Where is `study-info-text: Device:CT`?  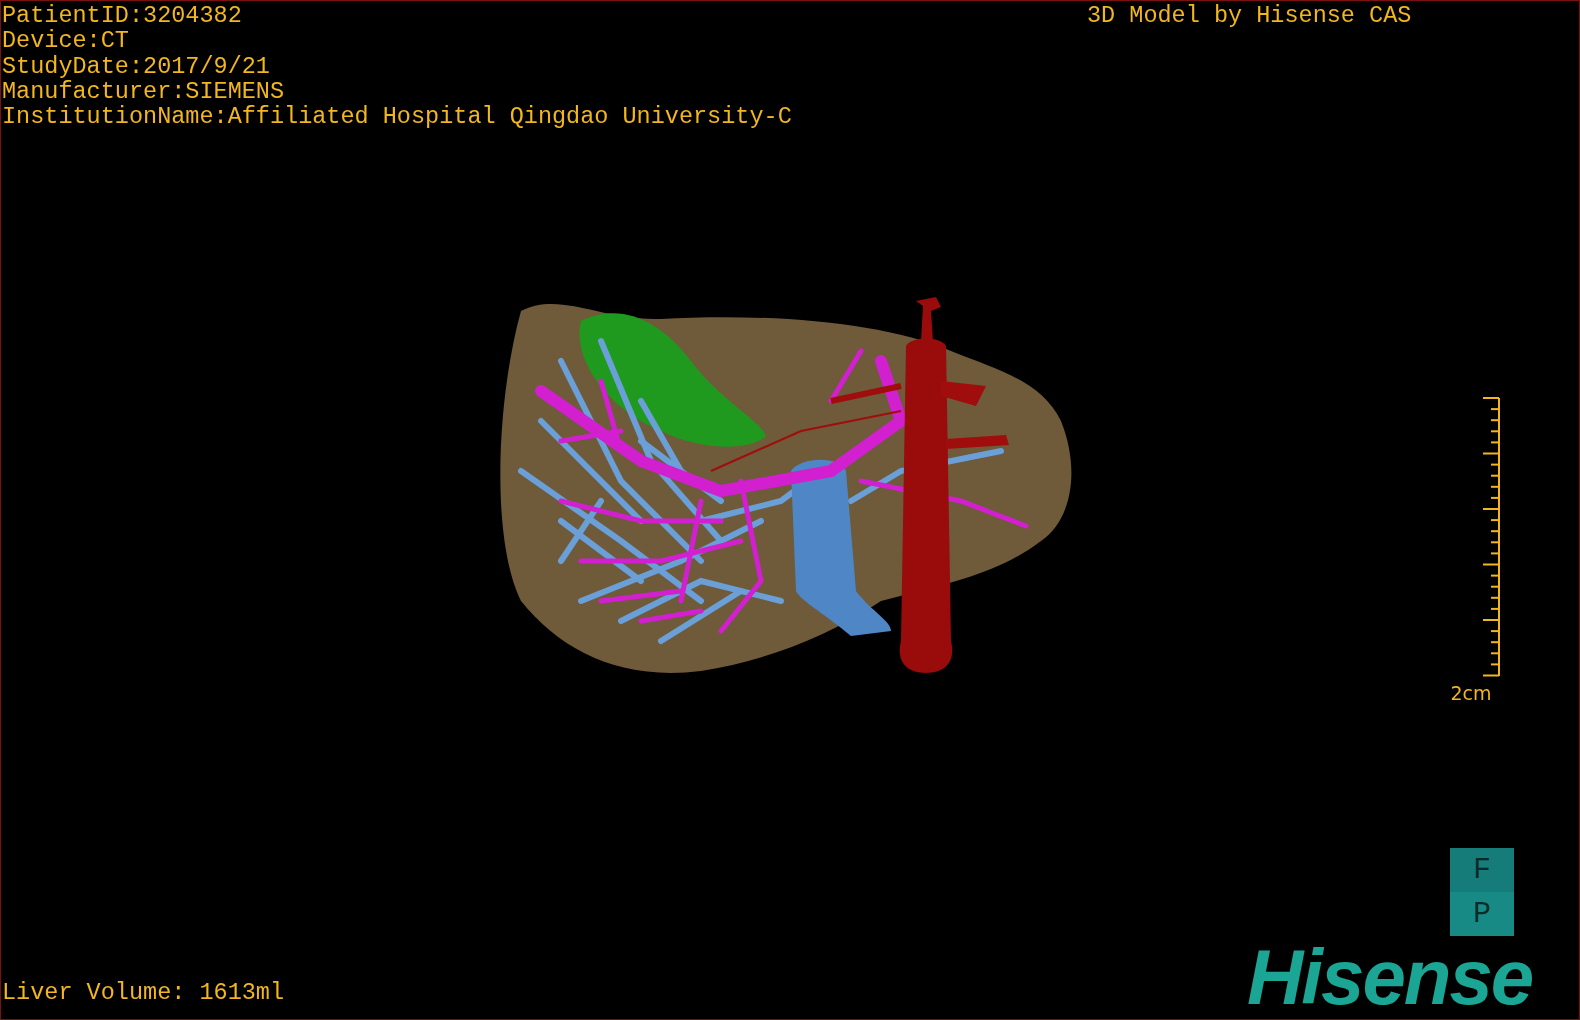 study-info-text: Device:CT is located at coordinates (66, 41).